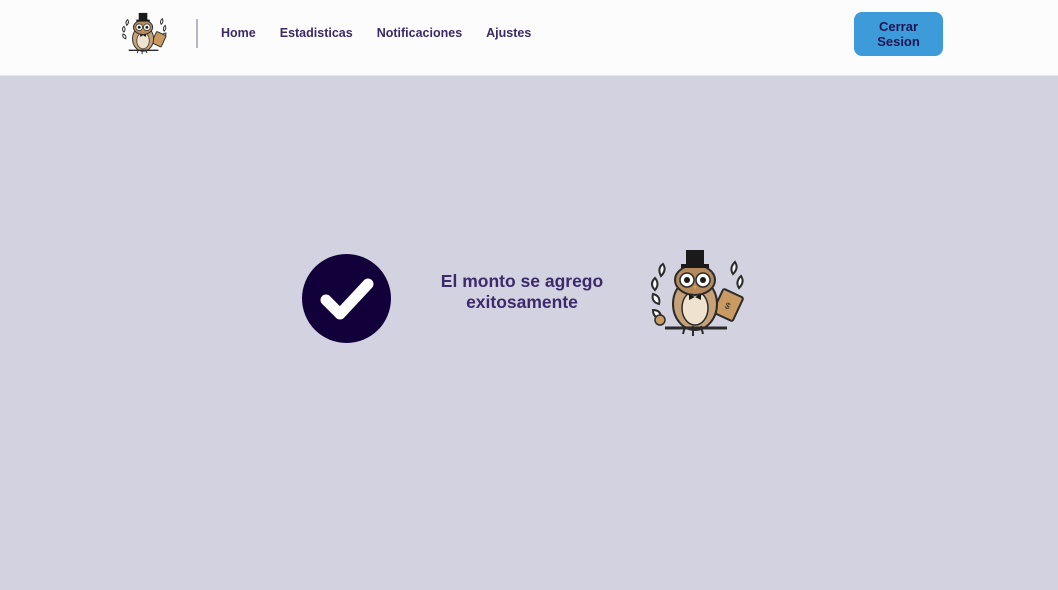 Image resolution: width=1058 pixels, height=590 pixels. What do you see at coordinates (144, 34) in the screenshot?
I see `owl-logo-icon` at bounding box center [144, 34].